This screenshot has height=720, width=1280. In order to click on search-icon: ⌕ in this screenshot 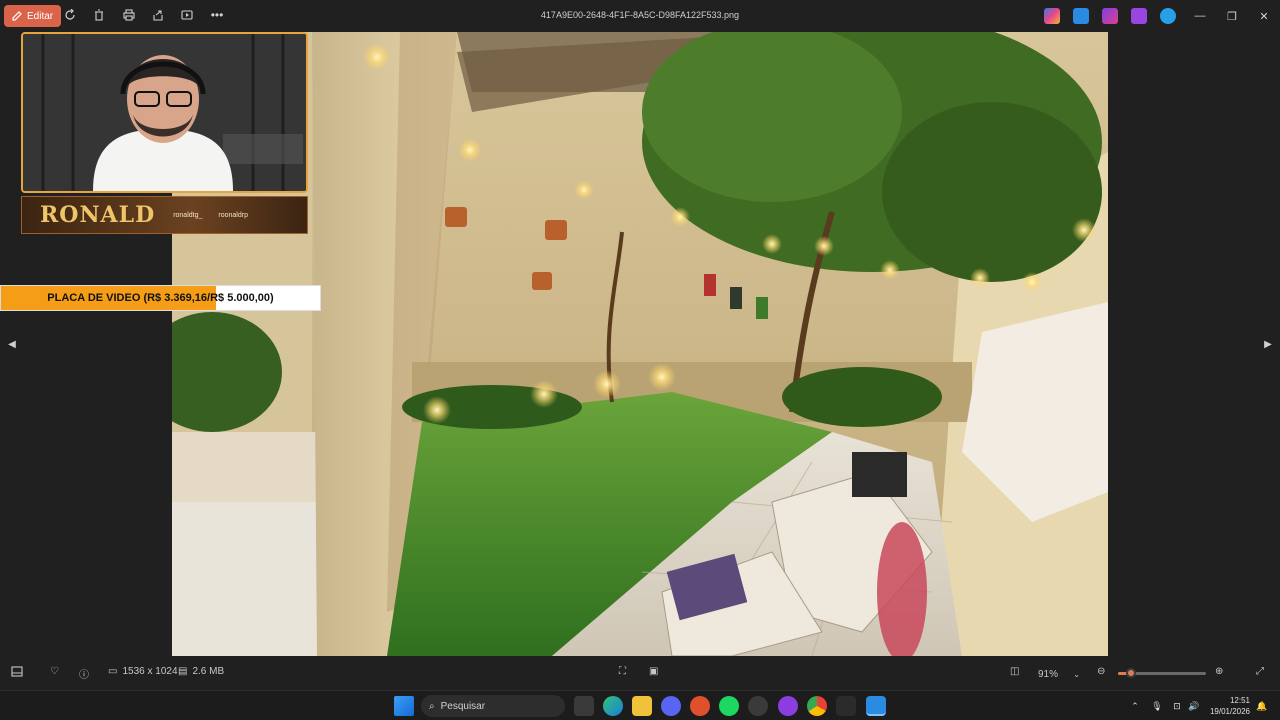, I will do `click(432, 706)`.